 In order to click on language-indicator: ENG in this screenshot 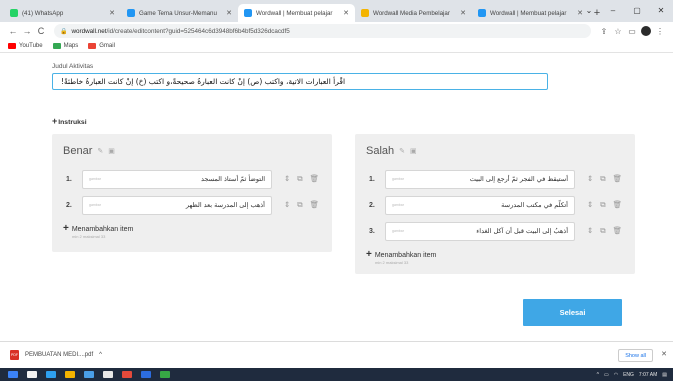, I will do `click(628, 375)`.